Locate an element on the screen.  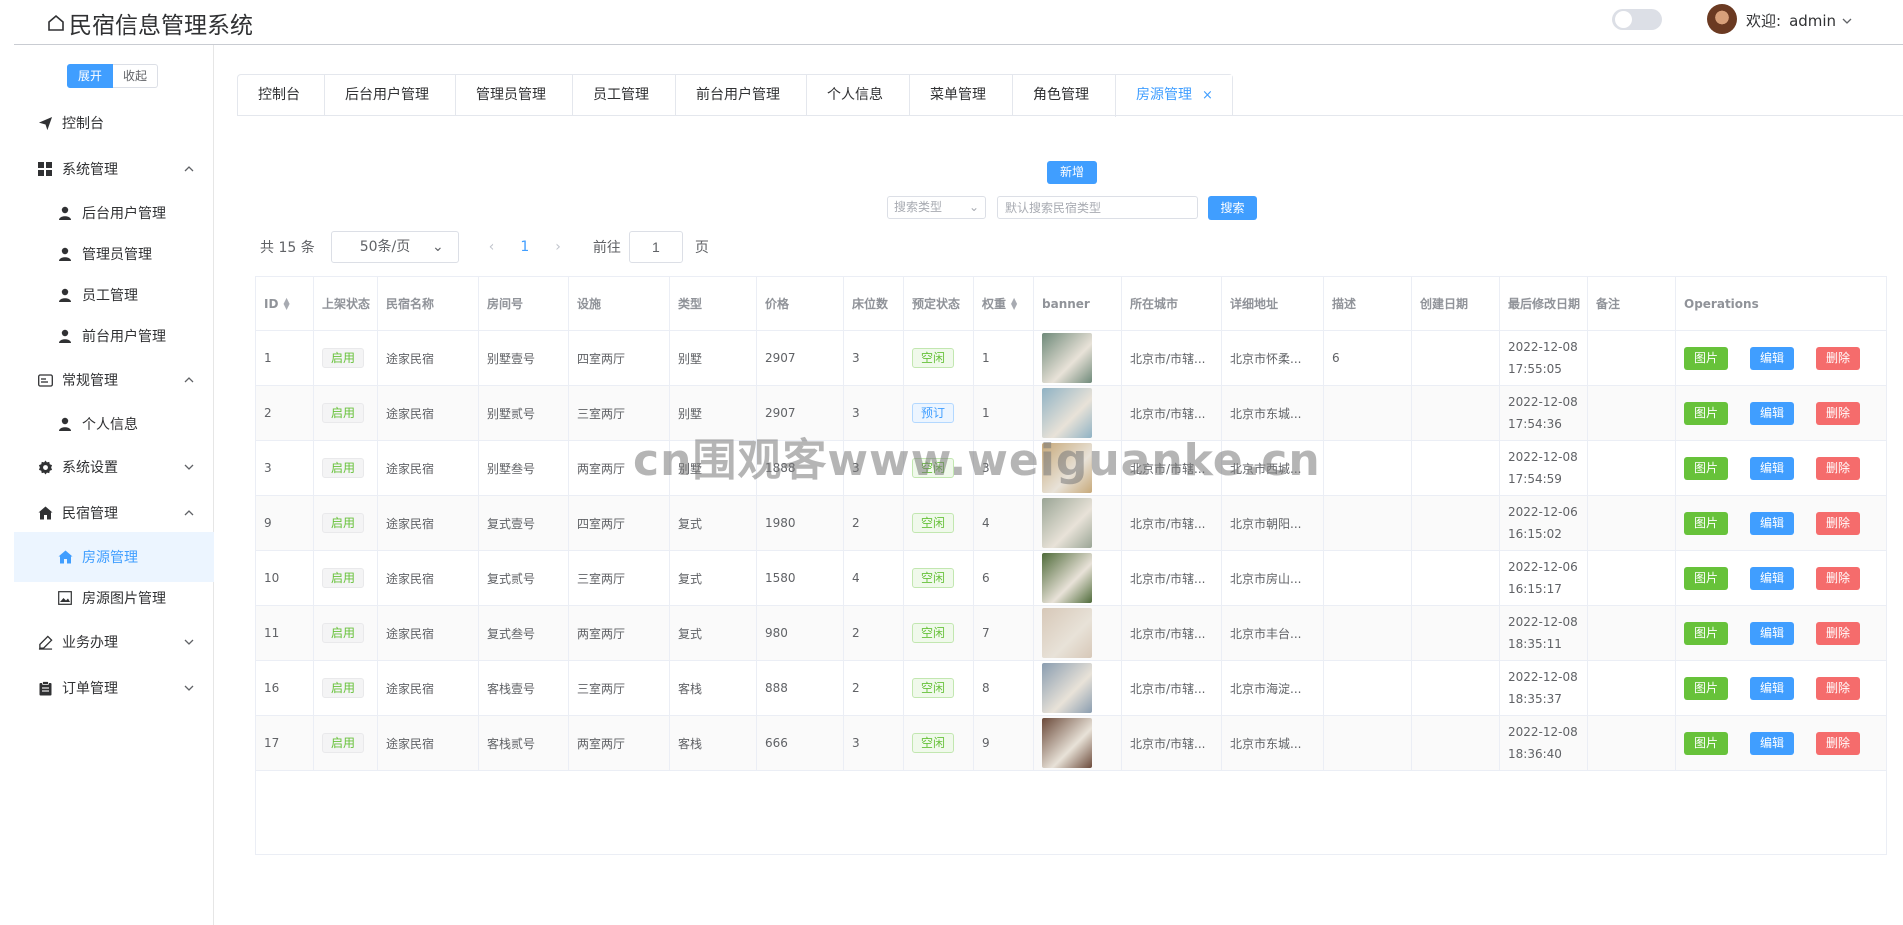
table-cell: 3 is located at coordinates (874, 743).